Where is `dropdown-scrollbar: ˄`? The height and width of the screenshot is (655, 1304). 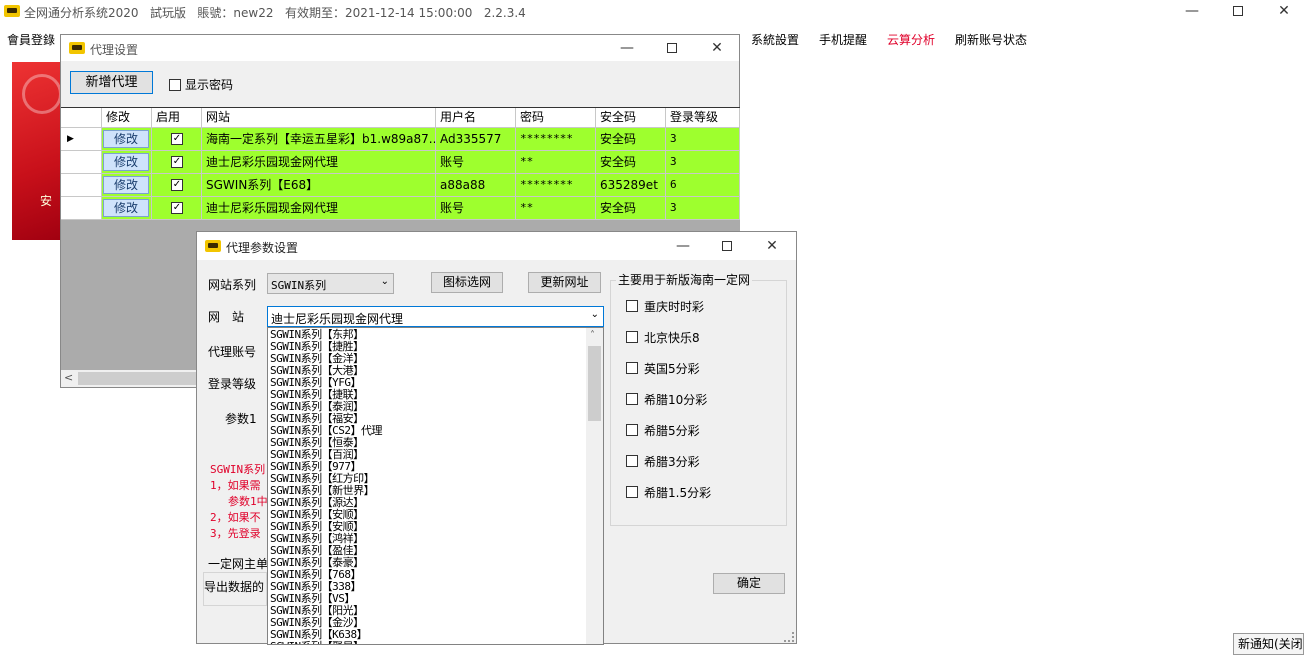 dropdown-scrollbar: ˄ is located at coordinates (594, 486).